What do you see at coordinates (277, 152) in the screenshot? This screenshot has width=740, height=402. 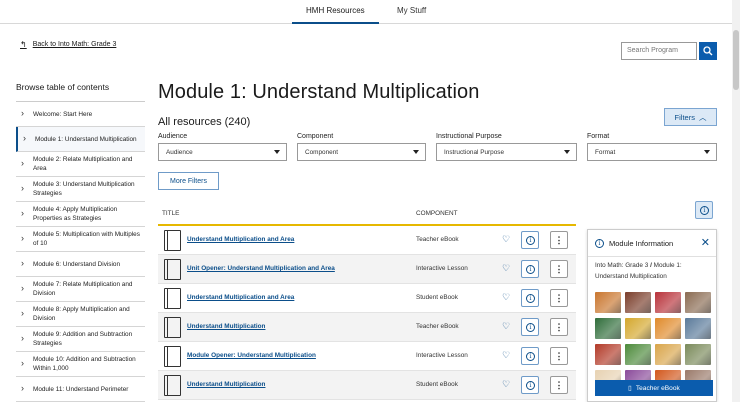 I see `dropdown-arrow-icon` at bounding box center [277, 152].